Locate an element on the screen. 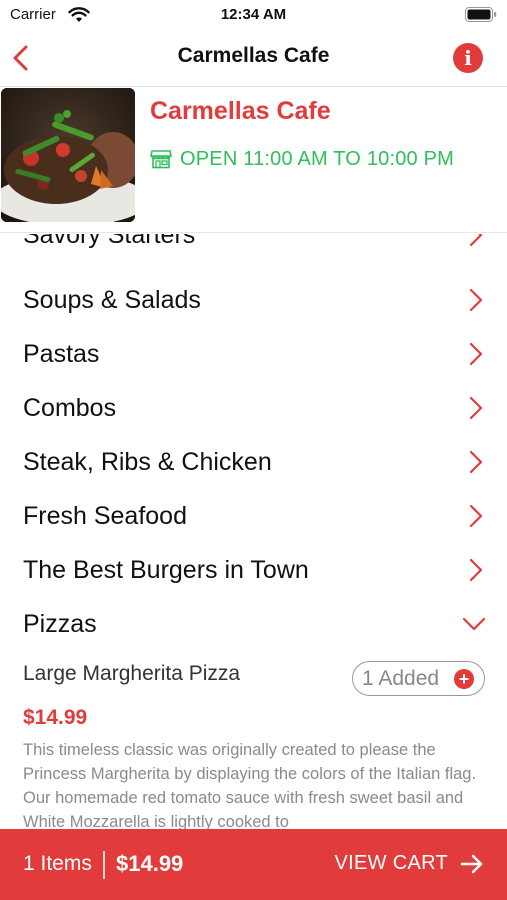 This screenshot has height=900, width=507. cart-total: $14.99 is located at coordinates (150, 863).